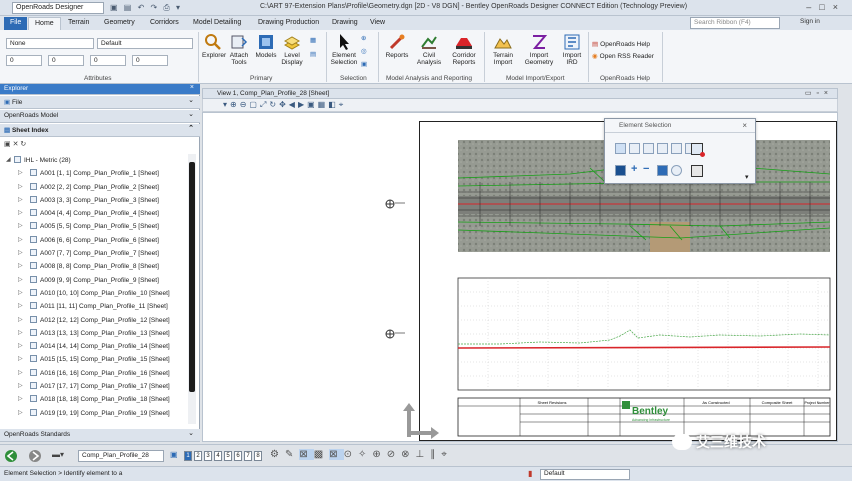 The image size is (852, 481). What do you see at coordinates (58, 8) in the screenshot?
I see `workspace-dropdown: OpenRoads Designer` at bounding box center [58, 8].